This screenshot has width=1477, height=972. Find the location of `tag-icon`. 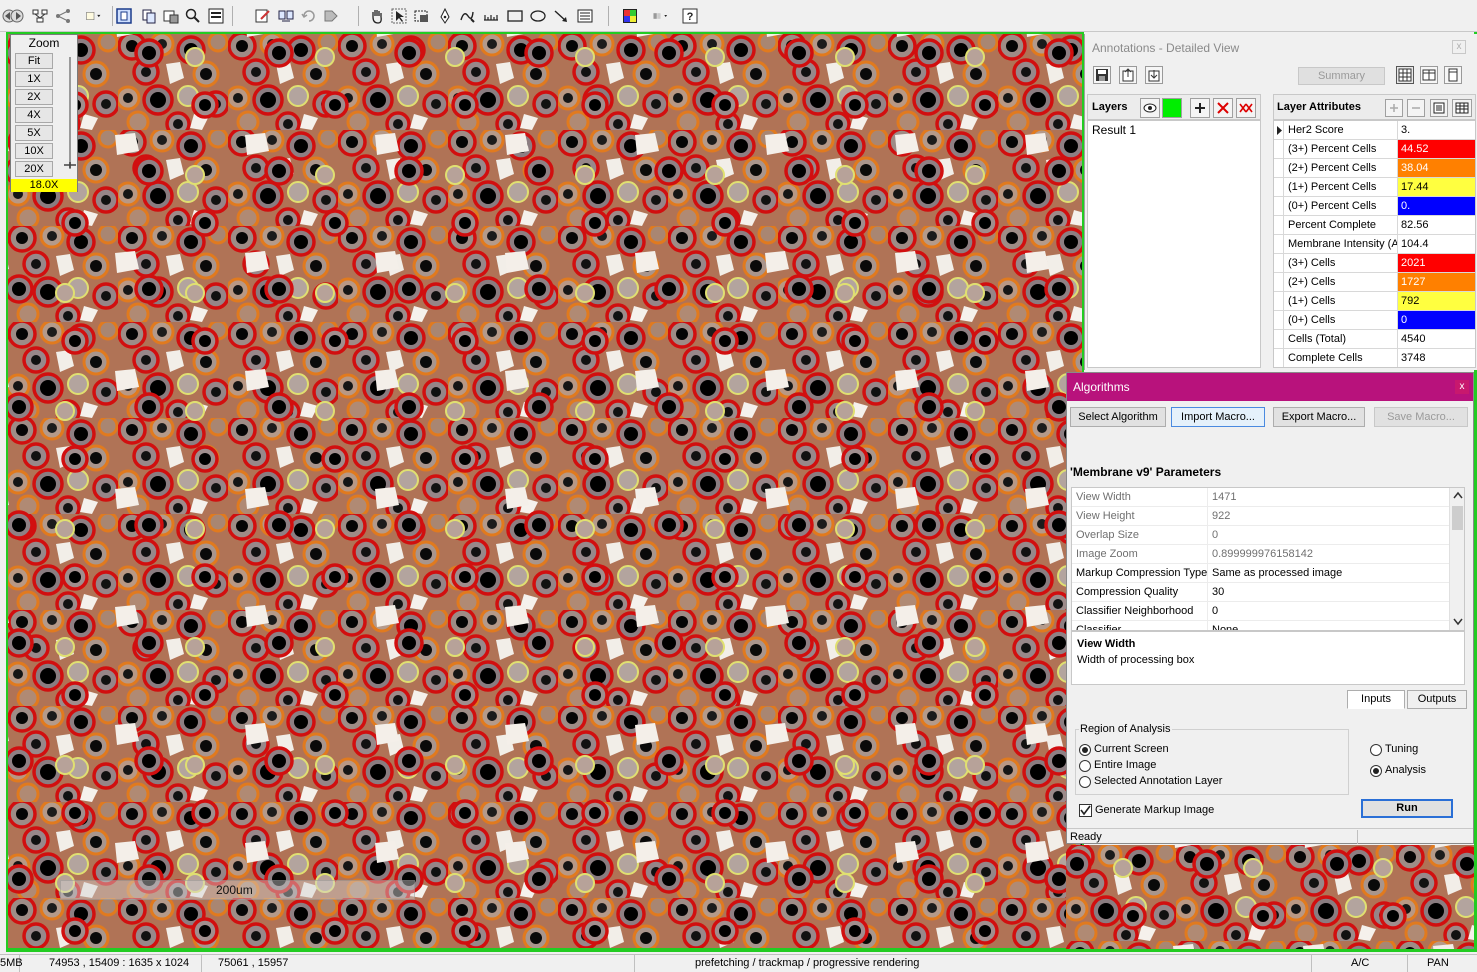

tag-icon is located at coordinates (331, 16).